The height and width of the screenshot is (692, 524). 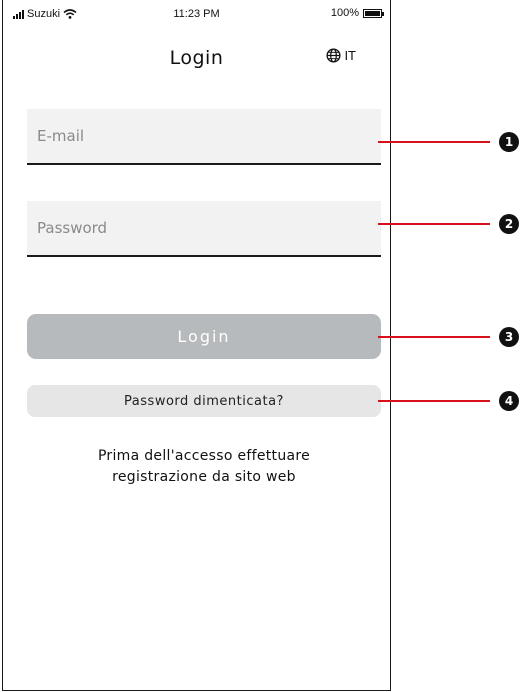 I want to click on forgot-password-button: Password dimenticata?, so click(x=204, y=401).